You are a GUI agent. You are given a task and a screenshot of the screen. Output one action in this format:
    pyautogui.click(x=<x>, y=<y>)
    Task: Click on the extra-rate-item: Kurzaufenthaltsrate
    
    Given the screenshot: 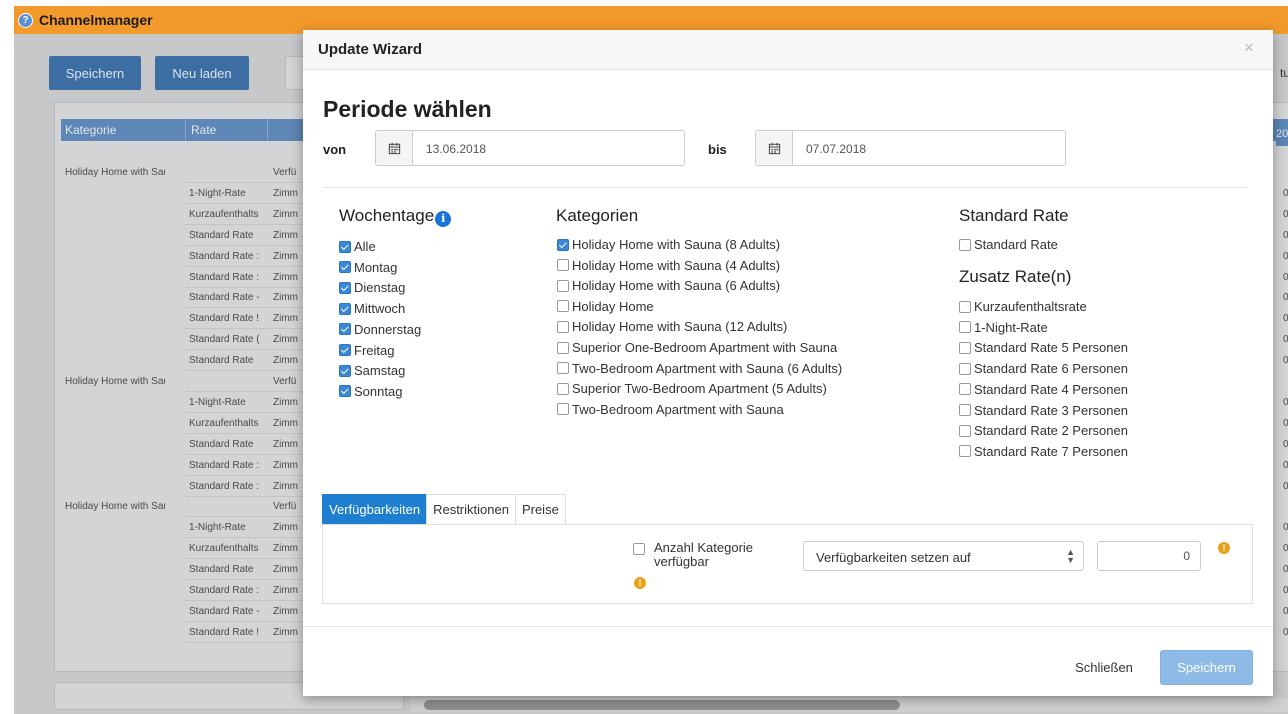 What is the action you would take?
    pyautogui.click(x=1023, y=306)
    